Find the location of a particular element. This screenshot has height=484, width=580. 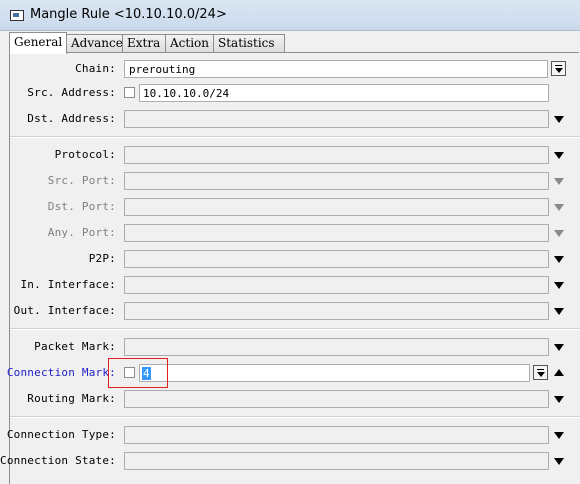

p2p-label: P2P: is located at coordinates (102, 258).